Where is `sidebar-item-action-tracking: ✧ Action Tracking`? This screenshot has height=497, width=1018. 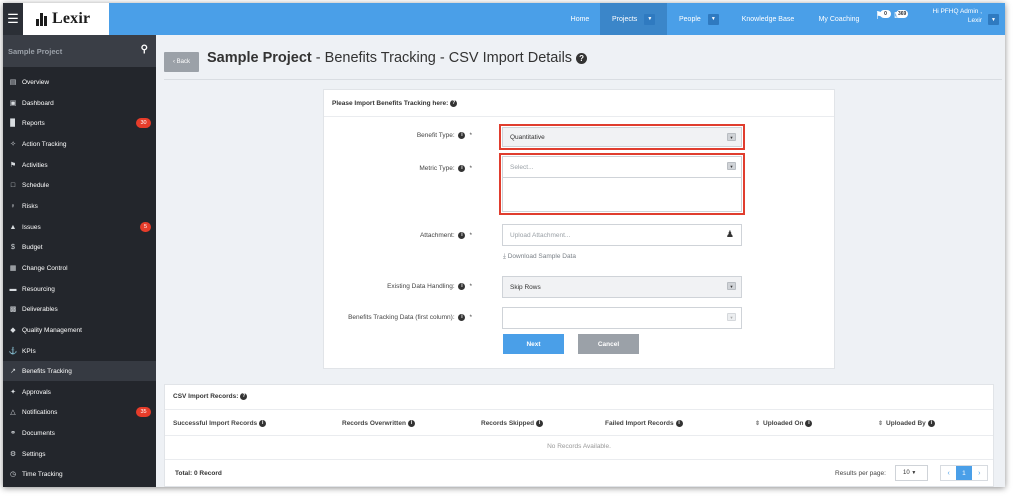
sidebar-item-action-tracking: ✧ Action Tracking is located at coordinates (79, 144).